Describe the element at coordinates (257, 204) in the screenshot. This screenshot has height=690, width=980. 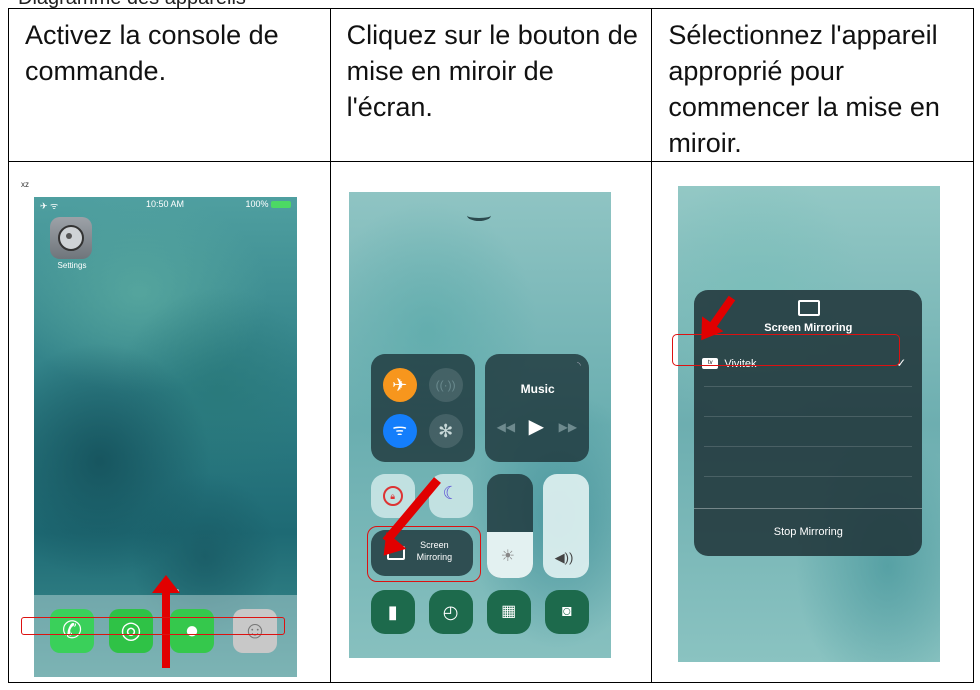
I see `battery-percent: 100%` at that location.